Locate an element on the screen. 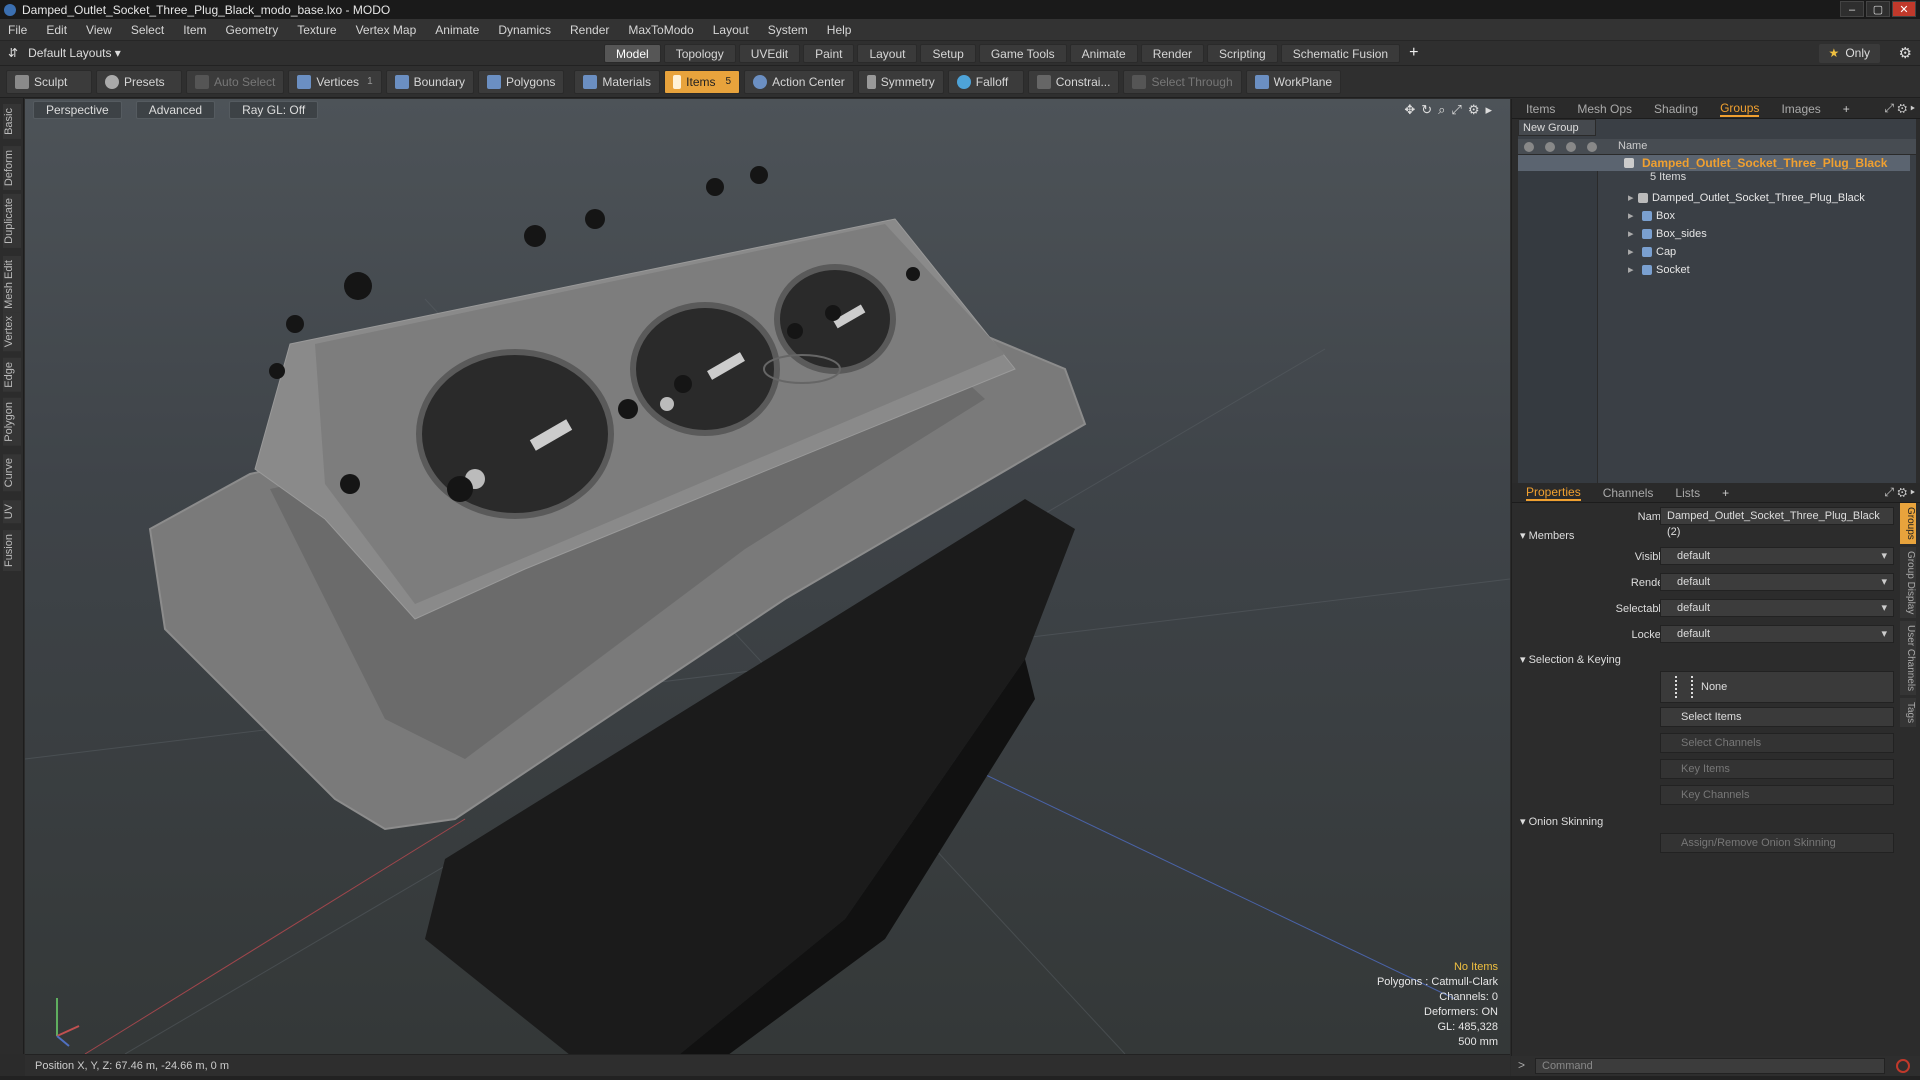 This screenshot has width=1920, height=1080. gear-icon: ⚙ is located at coordinates (1905, 53).